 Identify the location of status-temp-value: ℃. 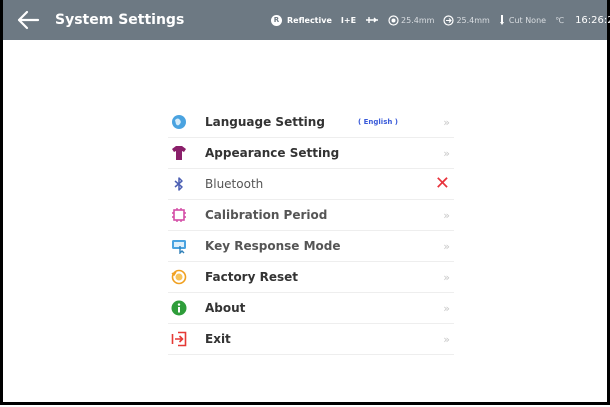
(560, 20).